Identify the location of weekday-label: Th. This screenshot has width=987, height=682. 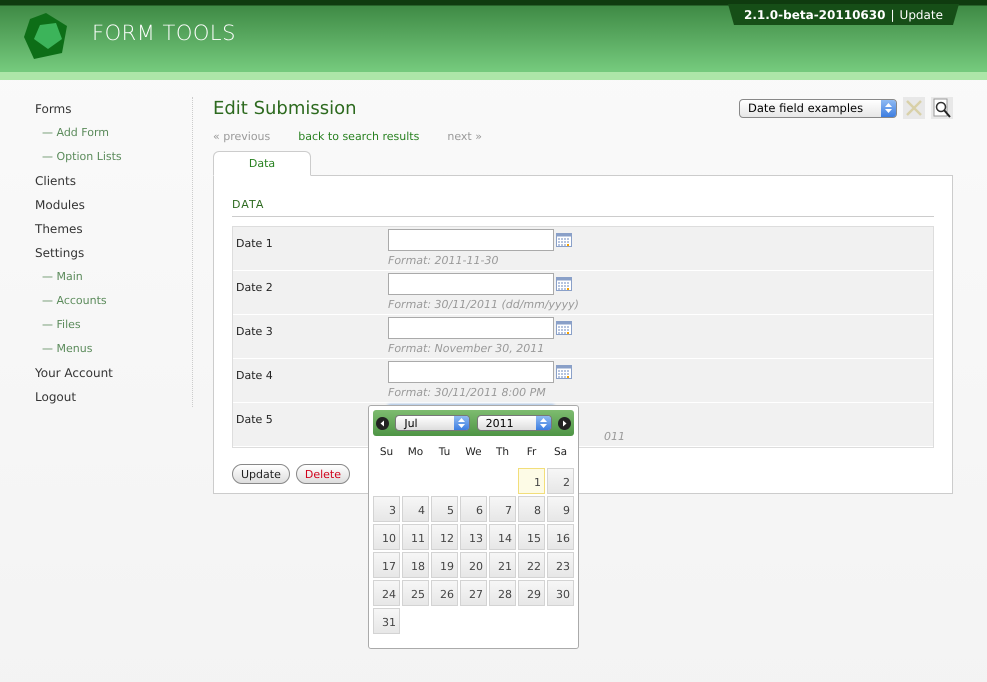
(502, 452).